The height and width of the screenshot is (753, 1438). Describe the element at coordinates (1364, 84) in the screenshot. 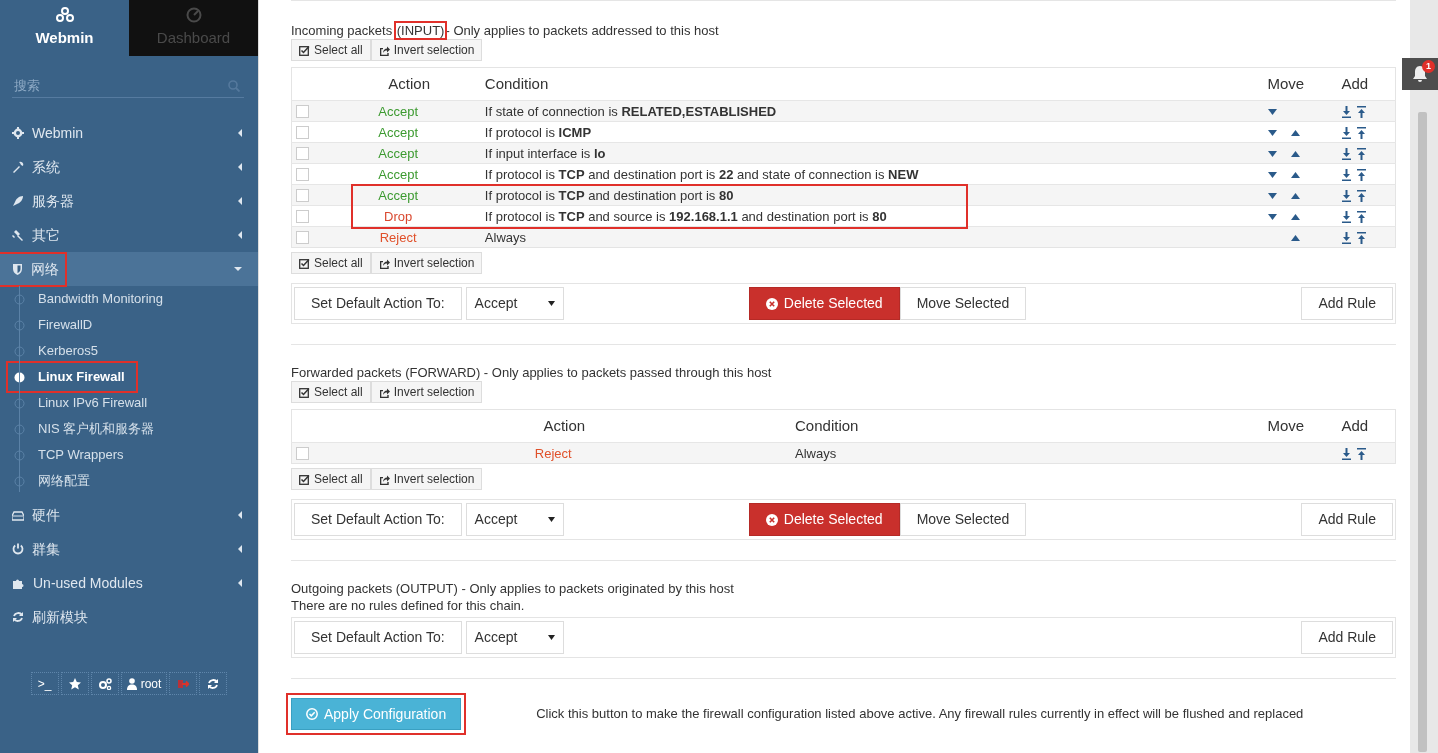

I see `column-header: Add` at that location.